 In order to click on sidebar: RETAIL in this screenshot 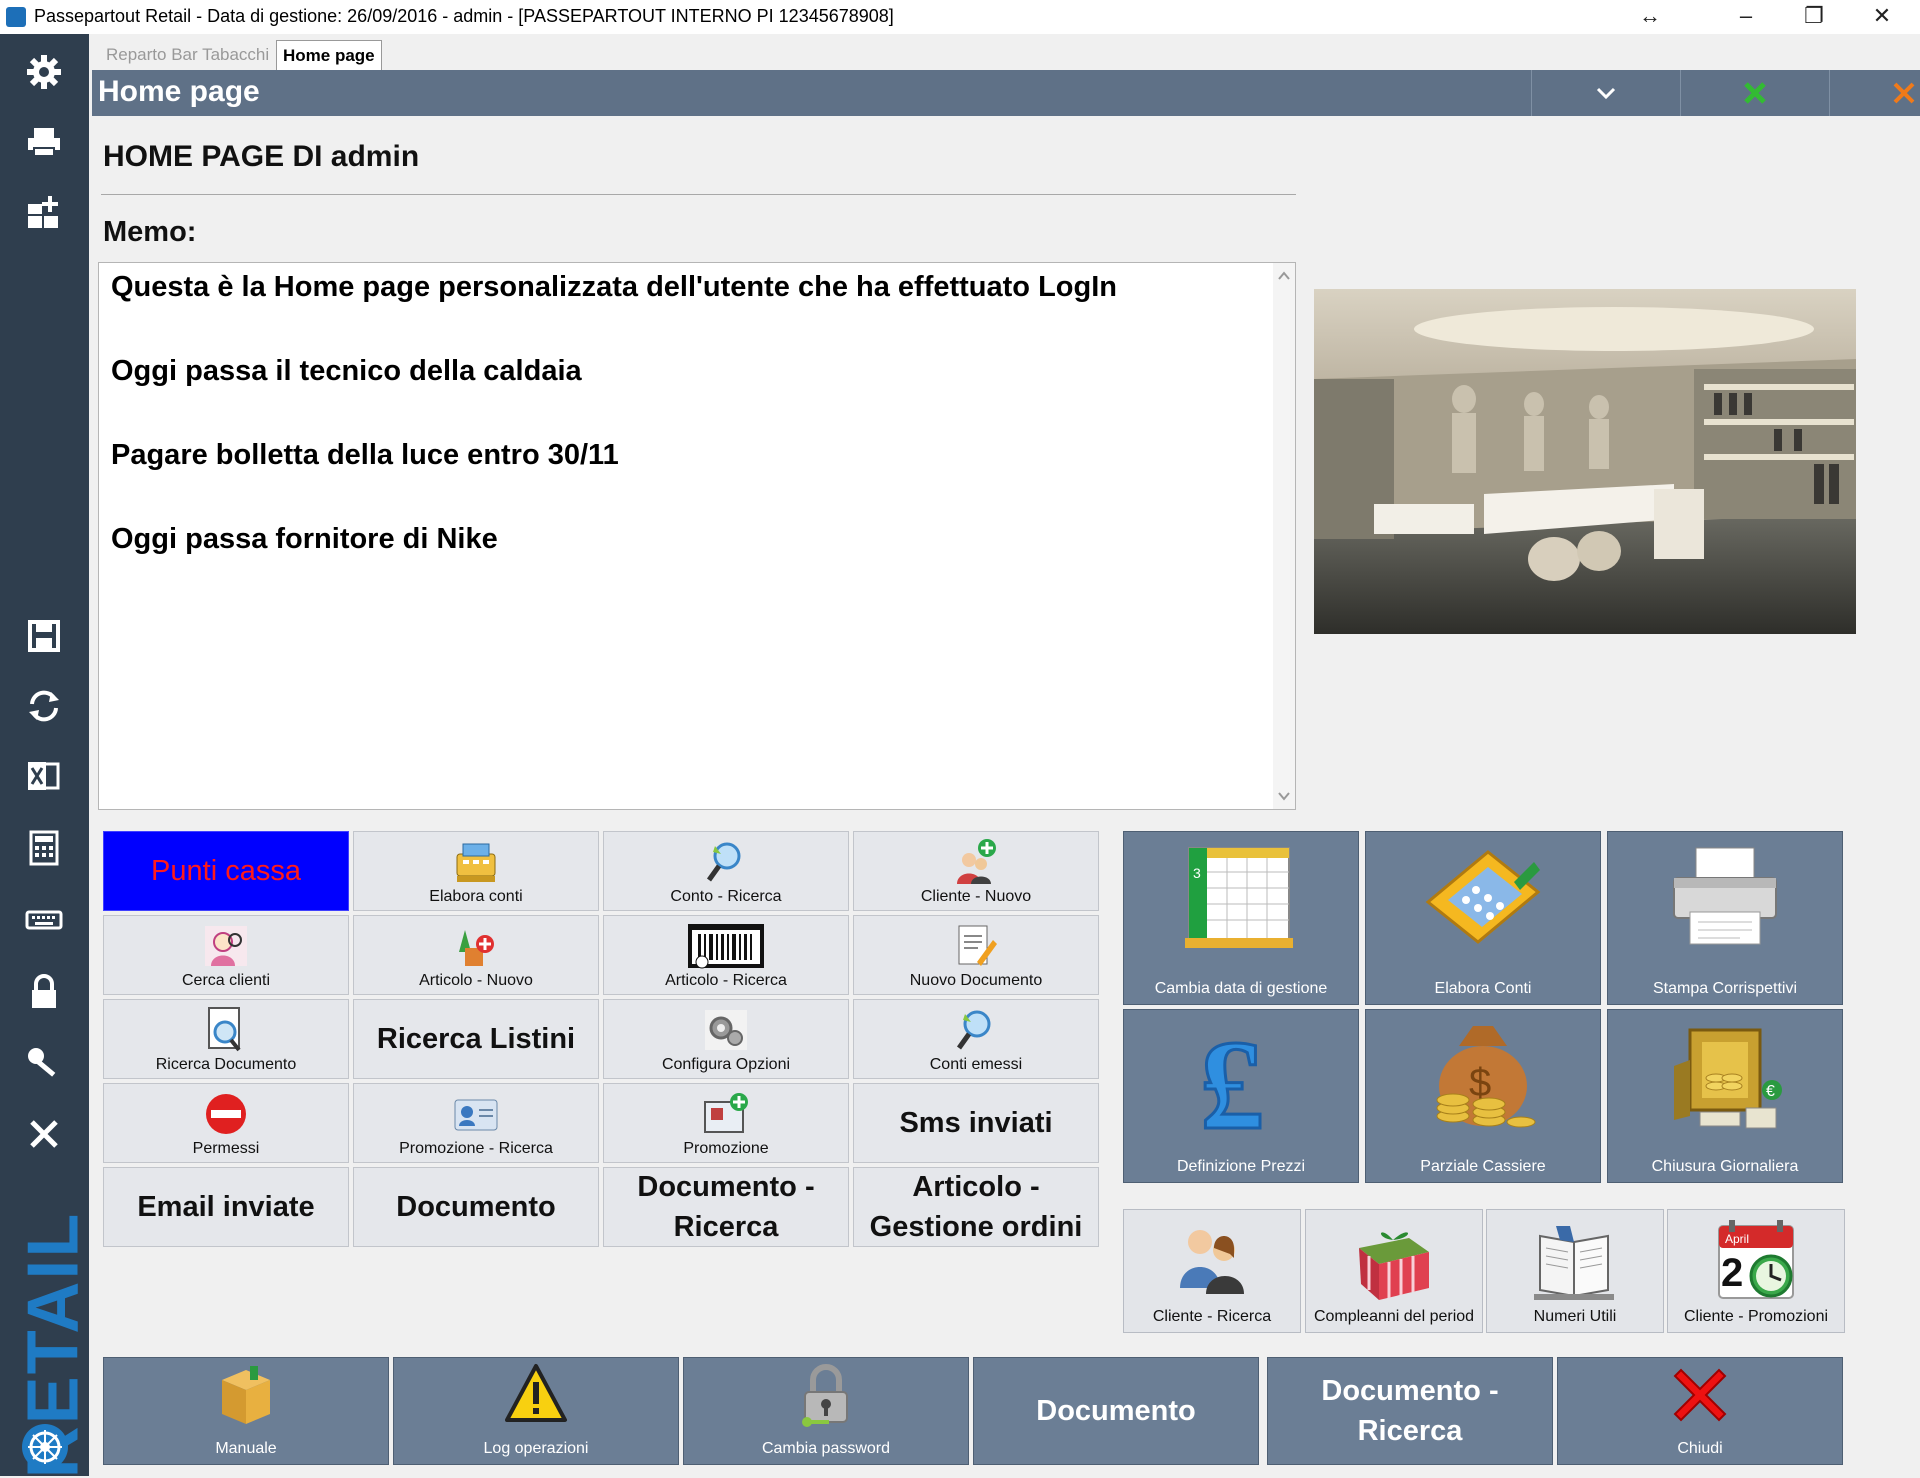, I will do `click(46, 756)`.